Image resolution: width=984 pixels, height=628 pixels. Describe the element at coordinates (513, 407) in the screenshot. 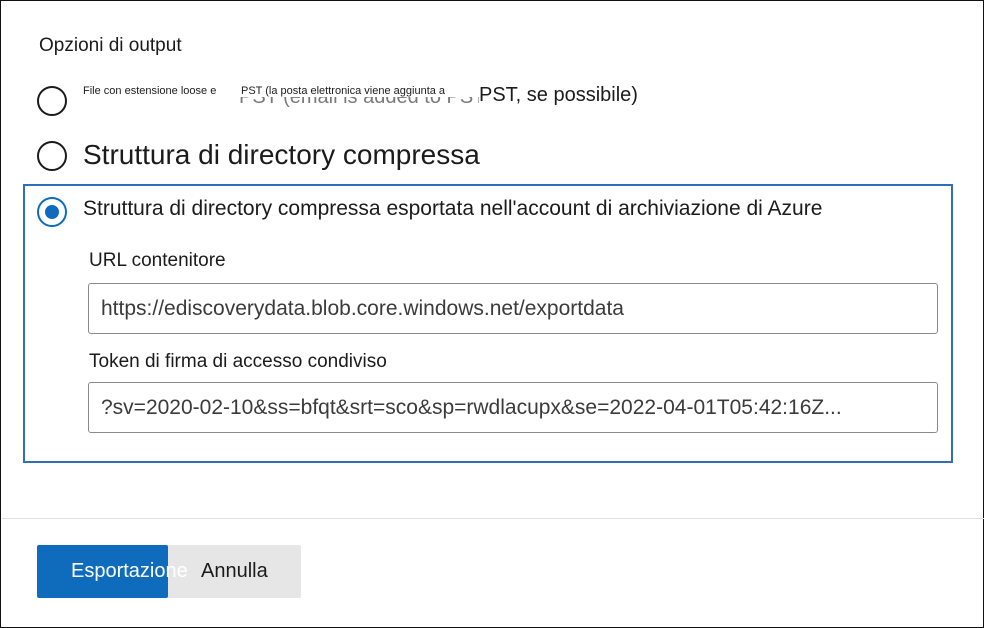

I see `sas-token-input` at that location.